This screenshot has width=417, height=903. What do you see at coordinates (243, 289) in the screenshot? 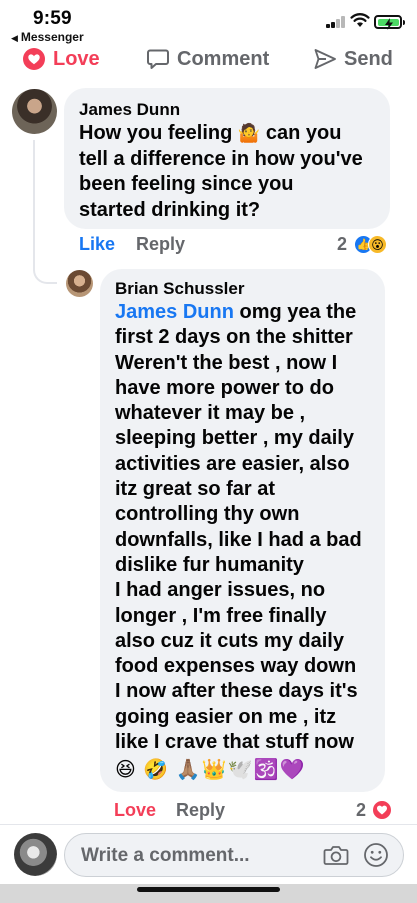
I see `reply-author: Brian Schussler` at bounding box center [243, 289].